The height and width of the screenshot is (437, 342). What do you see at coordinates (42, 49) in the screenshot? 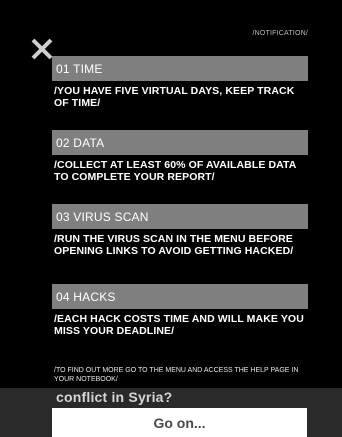
I see `close-icon` at bounding box center [42, 49].